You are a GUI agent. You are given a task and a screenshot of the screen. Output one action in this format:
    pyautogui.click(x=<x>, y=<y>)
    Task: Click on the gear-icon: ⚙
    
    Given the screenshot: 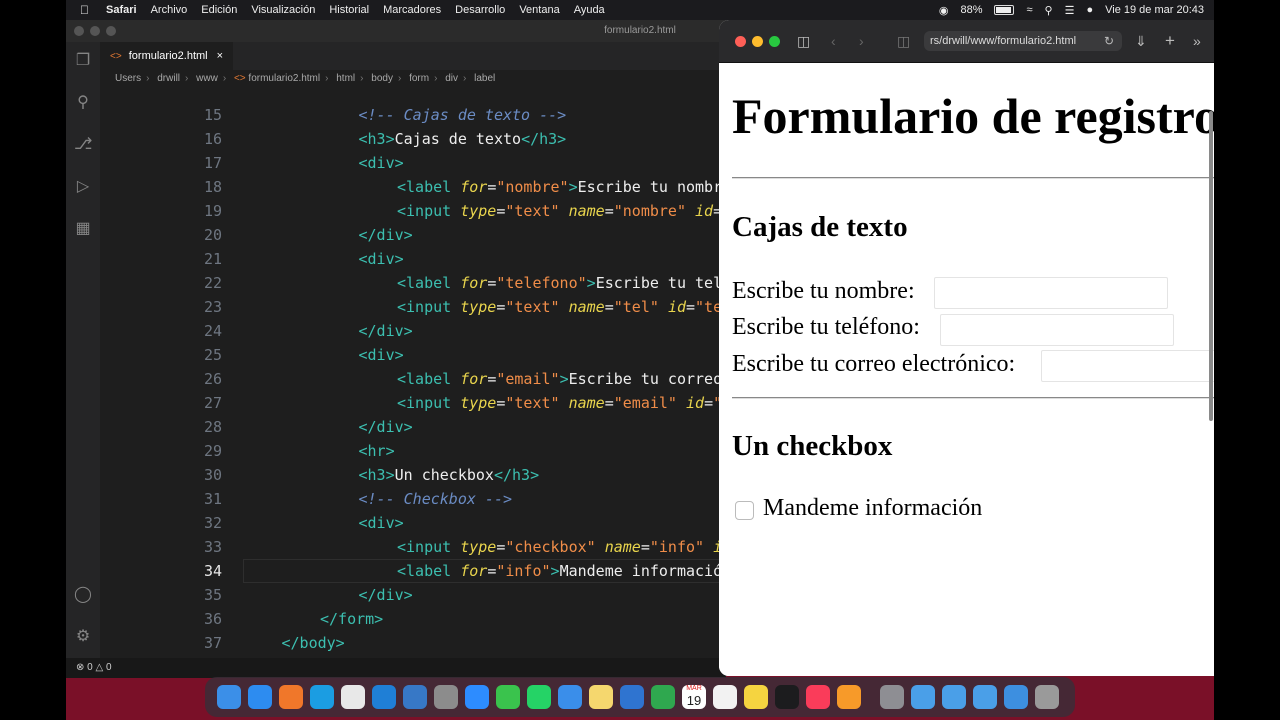 What is the action you would take?
    pyautogui.click(x=83, y=637)
    